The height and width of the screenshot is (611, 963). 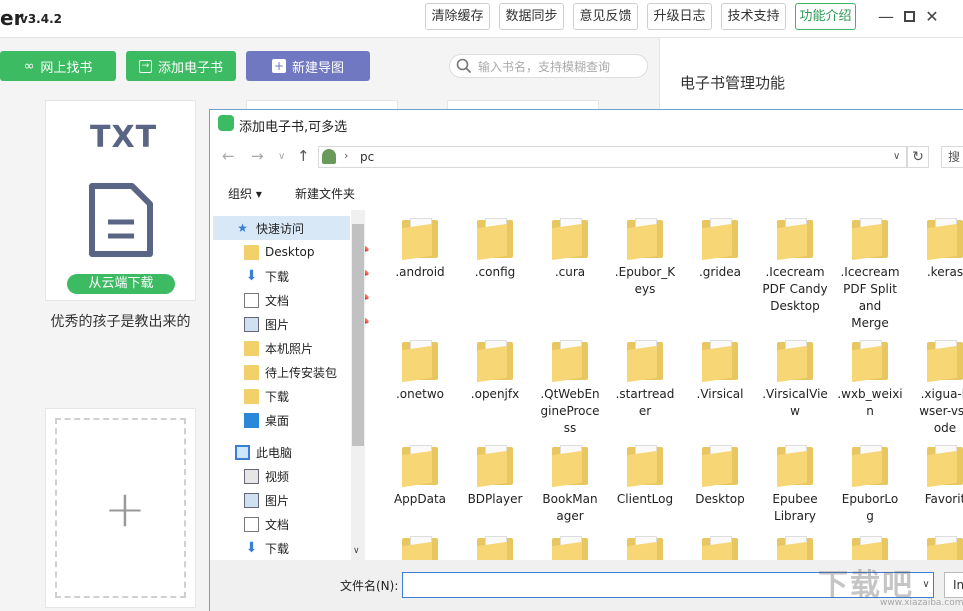 What do you see at coordinates (242, 228) in the screenshot?
I see `star-icon: ★` at bounding box center [242, 228].